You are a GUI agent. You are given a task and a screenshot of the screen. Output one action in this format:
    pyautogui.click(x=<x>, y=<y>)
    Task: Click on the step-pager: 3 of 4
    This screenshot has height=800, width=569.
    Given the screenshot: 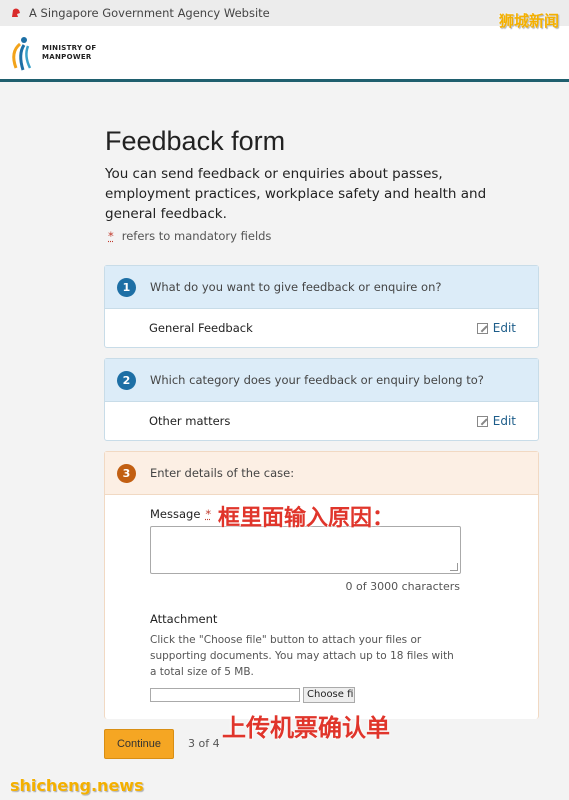 What is the action you would take?
    pyautogui.click(x=204, y=743)
    